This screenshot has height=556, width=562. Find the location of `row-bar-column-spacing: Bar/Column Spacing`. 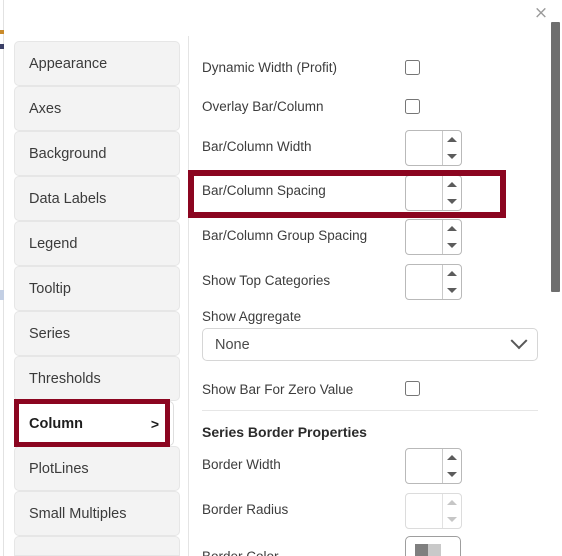

row-bar-column-spacing: Bar/Column Spacing is located at coordinates (370, 190).